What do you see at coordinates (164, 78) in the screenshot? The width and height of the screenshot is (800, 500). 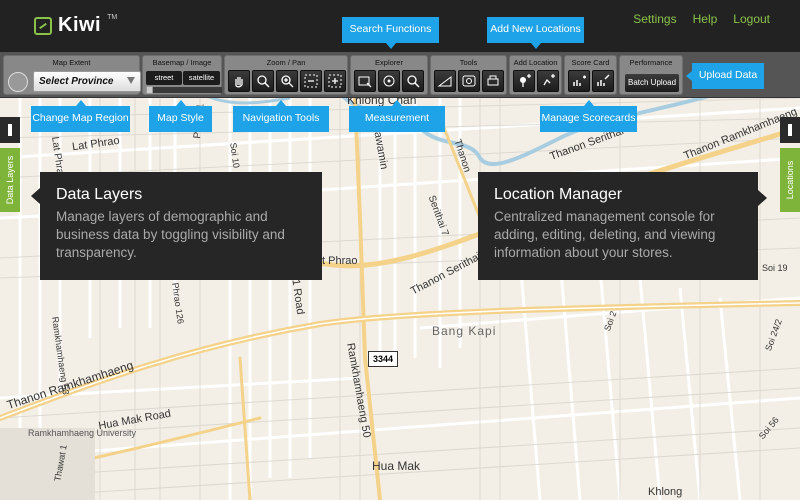 I see `street-button: street` at bounding box center [164, 78].